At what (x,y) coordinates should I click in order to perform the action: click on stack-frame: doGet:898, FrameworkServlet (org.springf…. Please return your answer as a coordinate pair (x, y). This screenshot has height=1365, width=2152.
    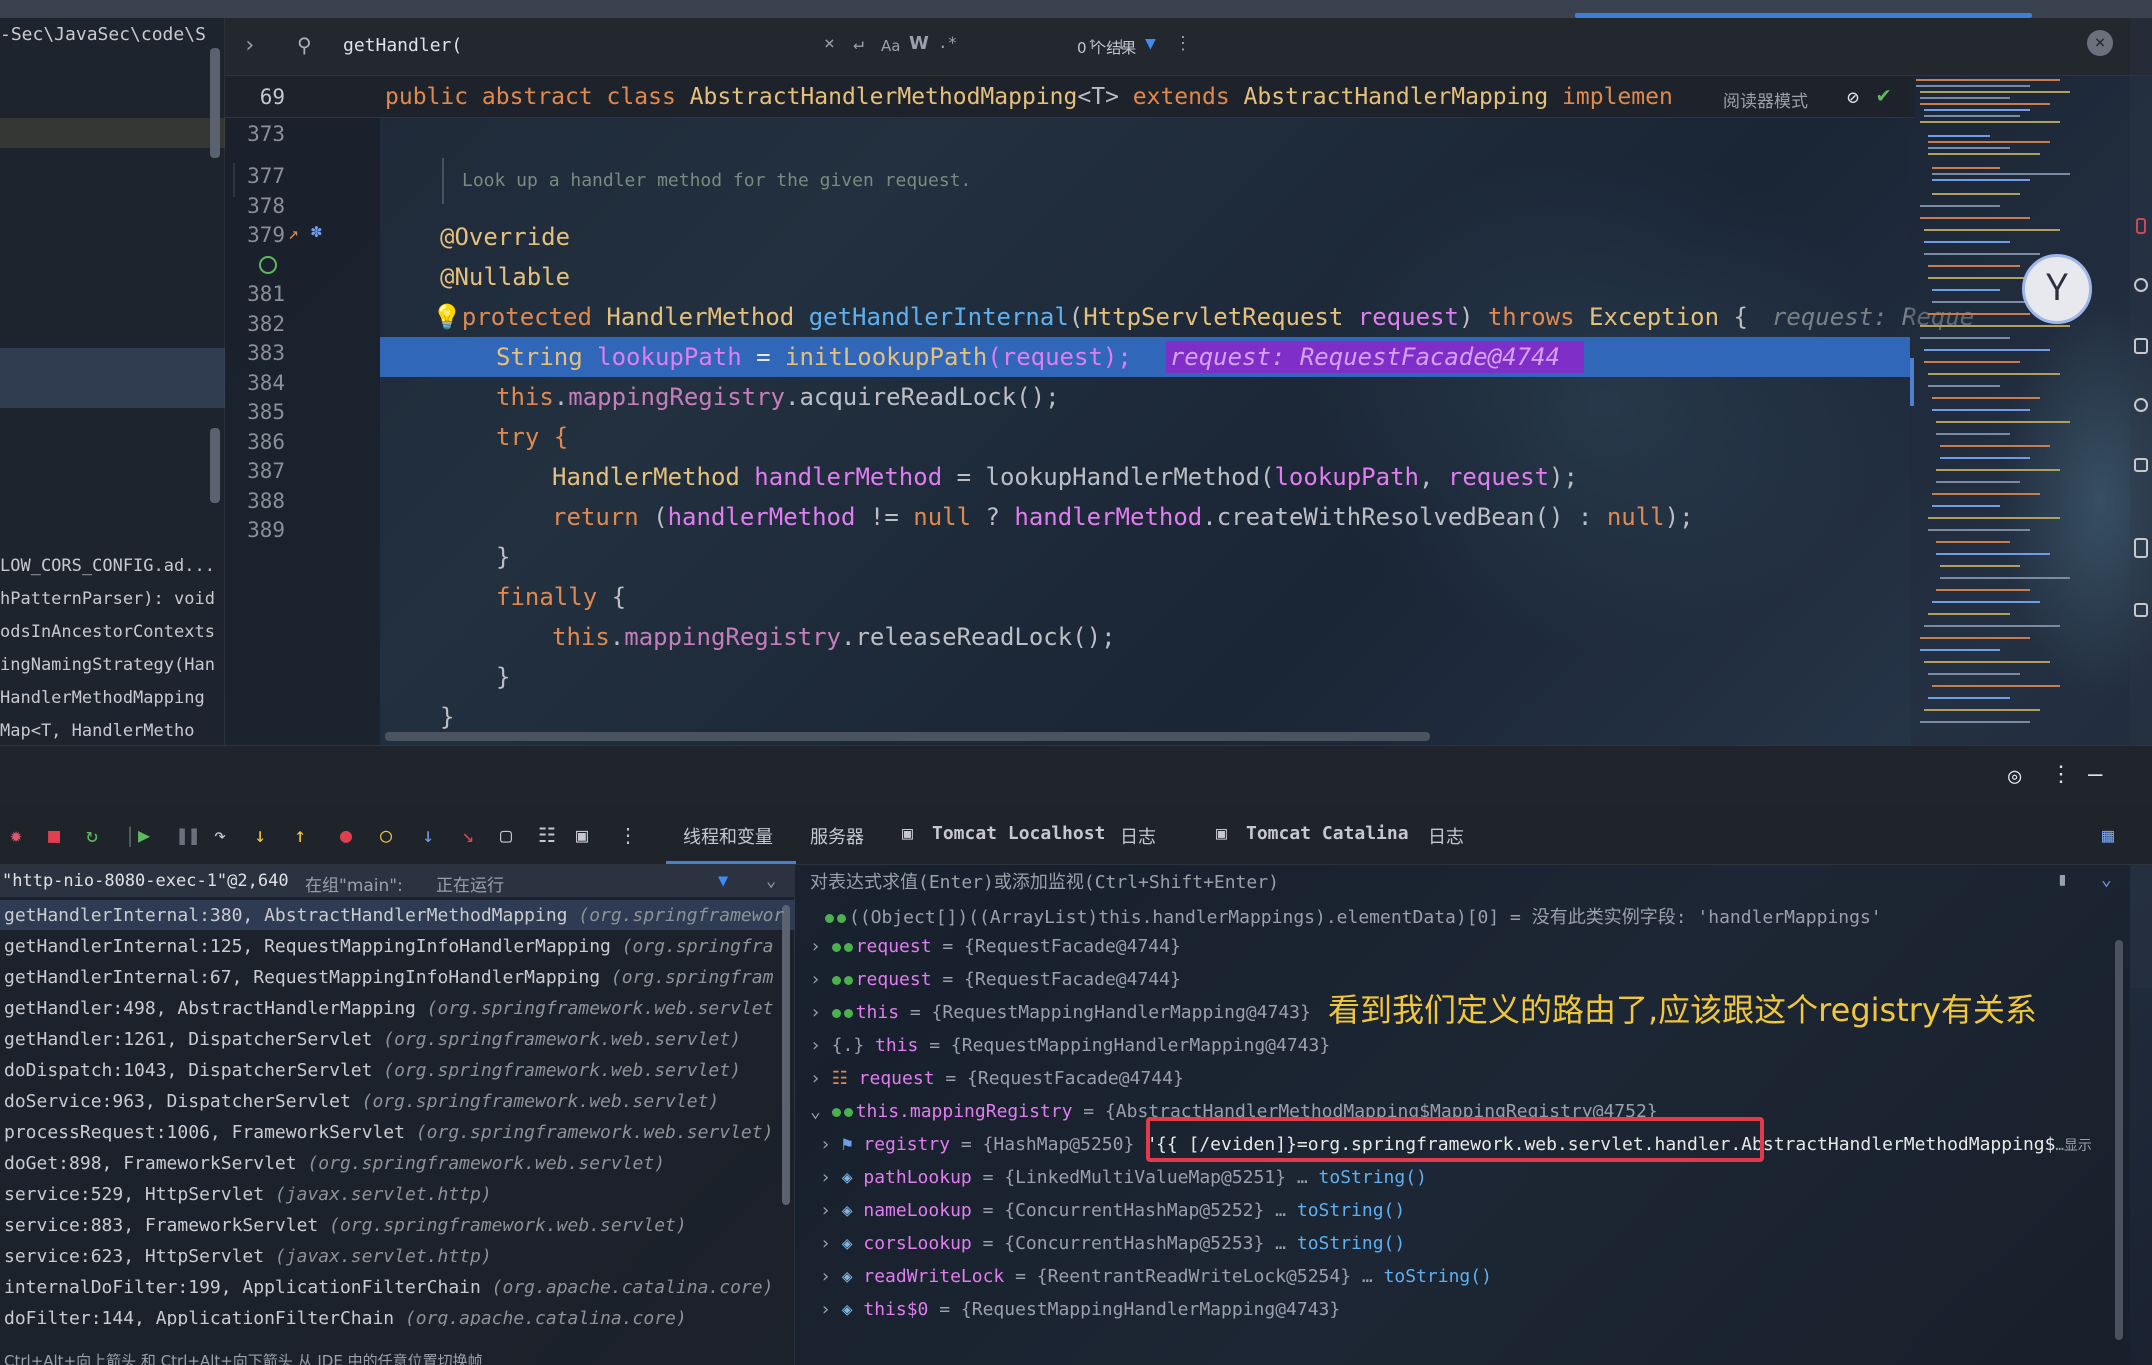
    Looking at the image, I should click on (394, 1163).